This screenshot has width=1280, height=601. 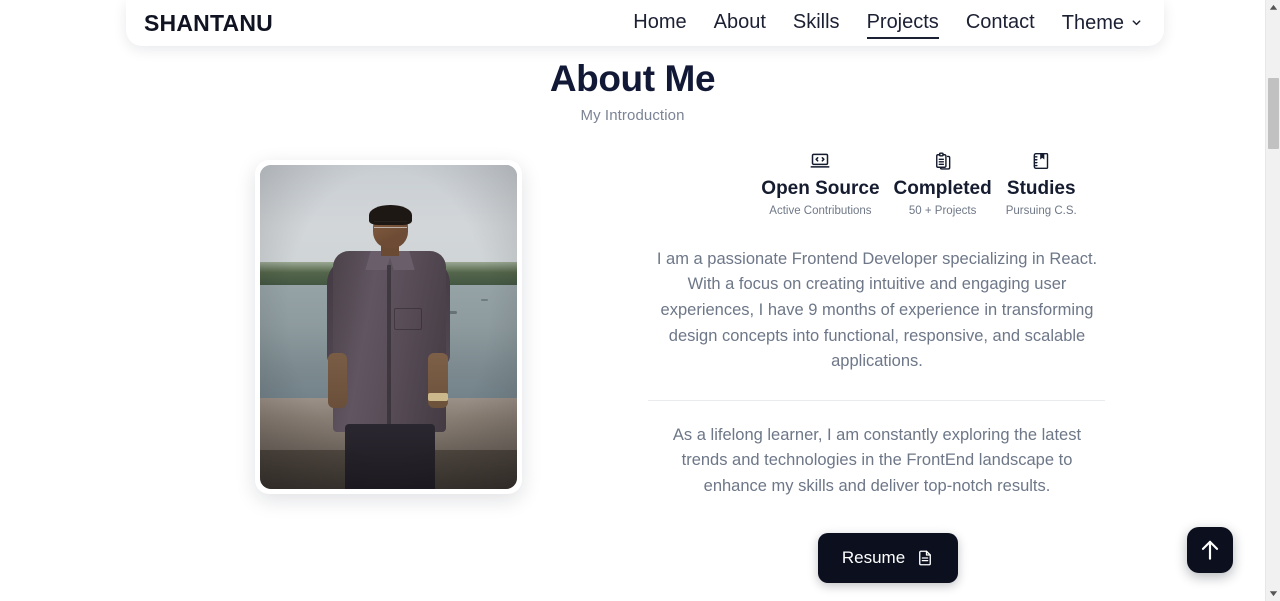 I want to click on nav-link-about: About, so click(x=740, y=23).